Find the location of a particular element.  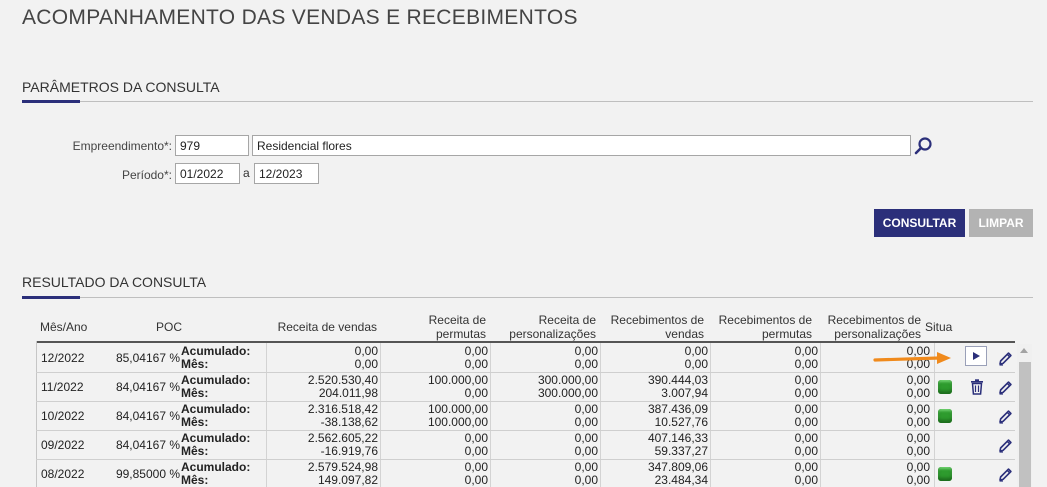

table-scrollbar-thumb is located at coordinates (1025, 424).